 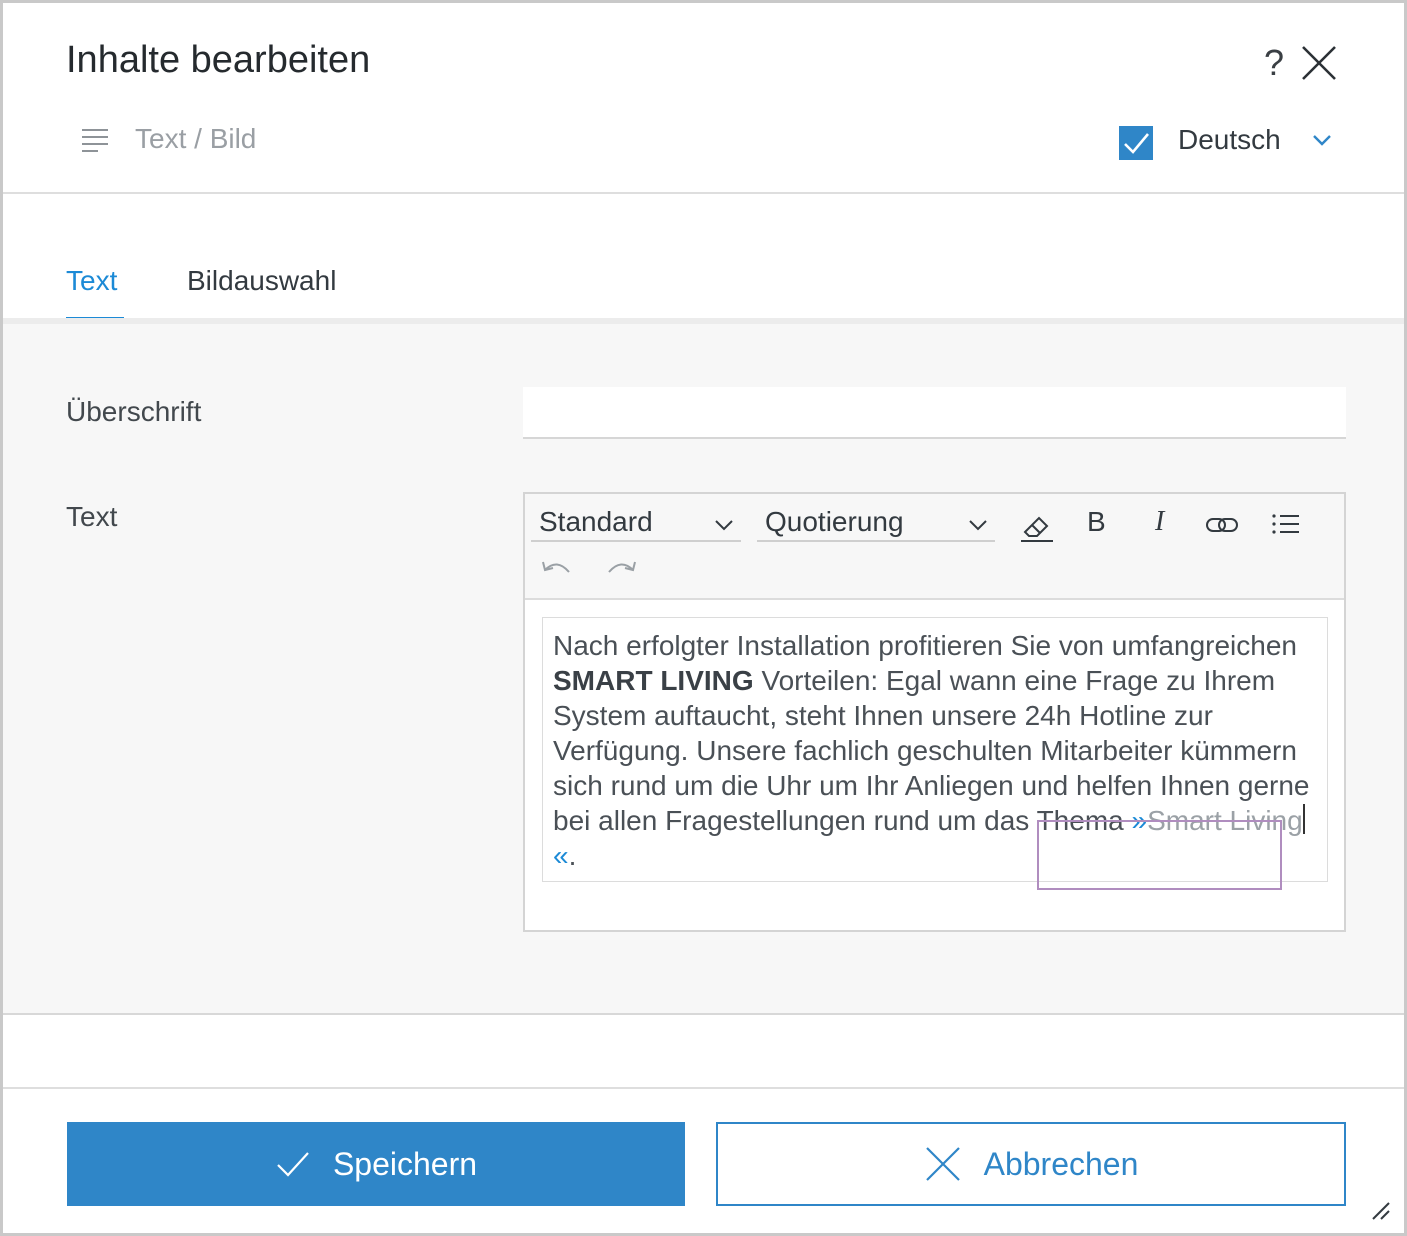 I want to click on quote-format-value: Quotierung, so click(x=834, y=521).